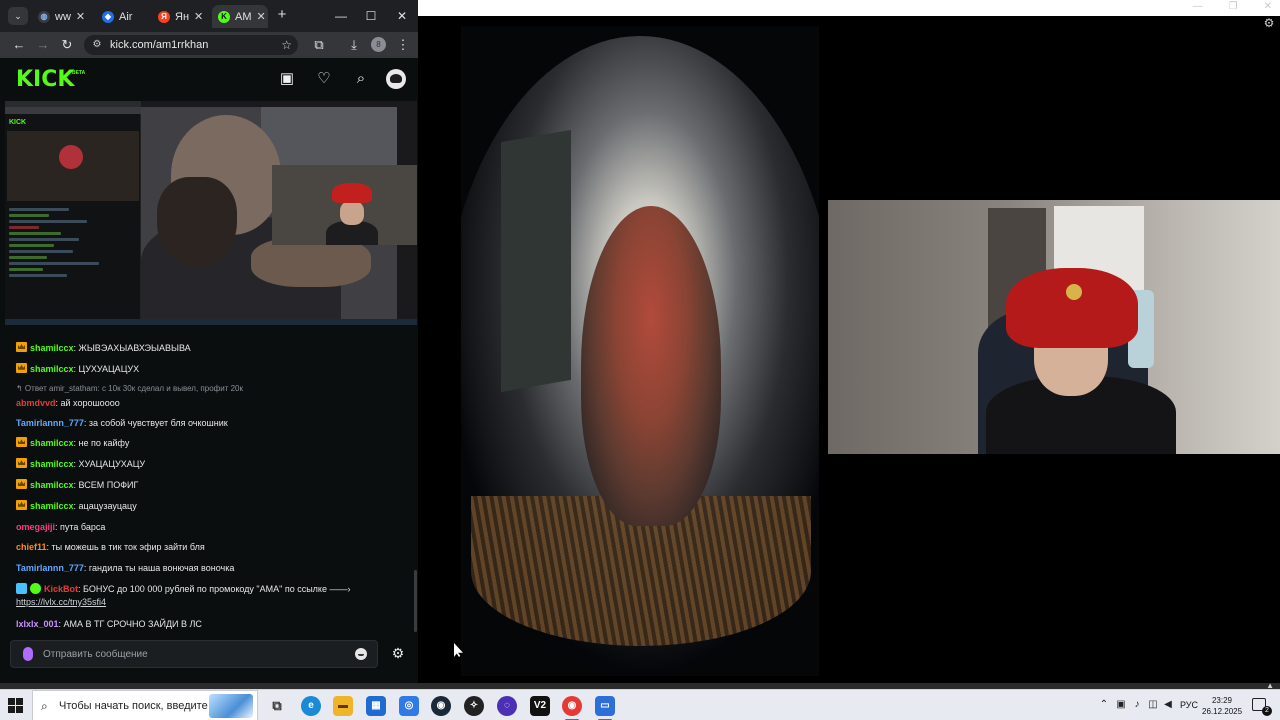  I want to click on site-info-icon: ⚙, so click(97, 45).